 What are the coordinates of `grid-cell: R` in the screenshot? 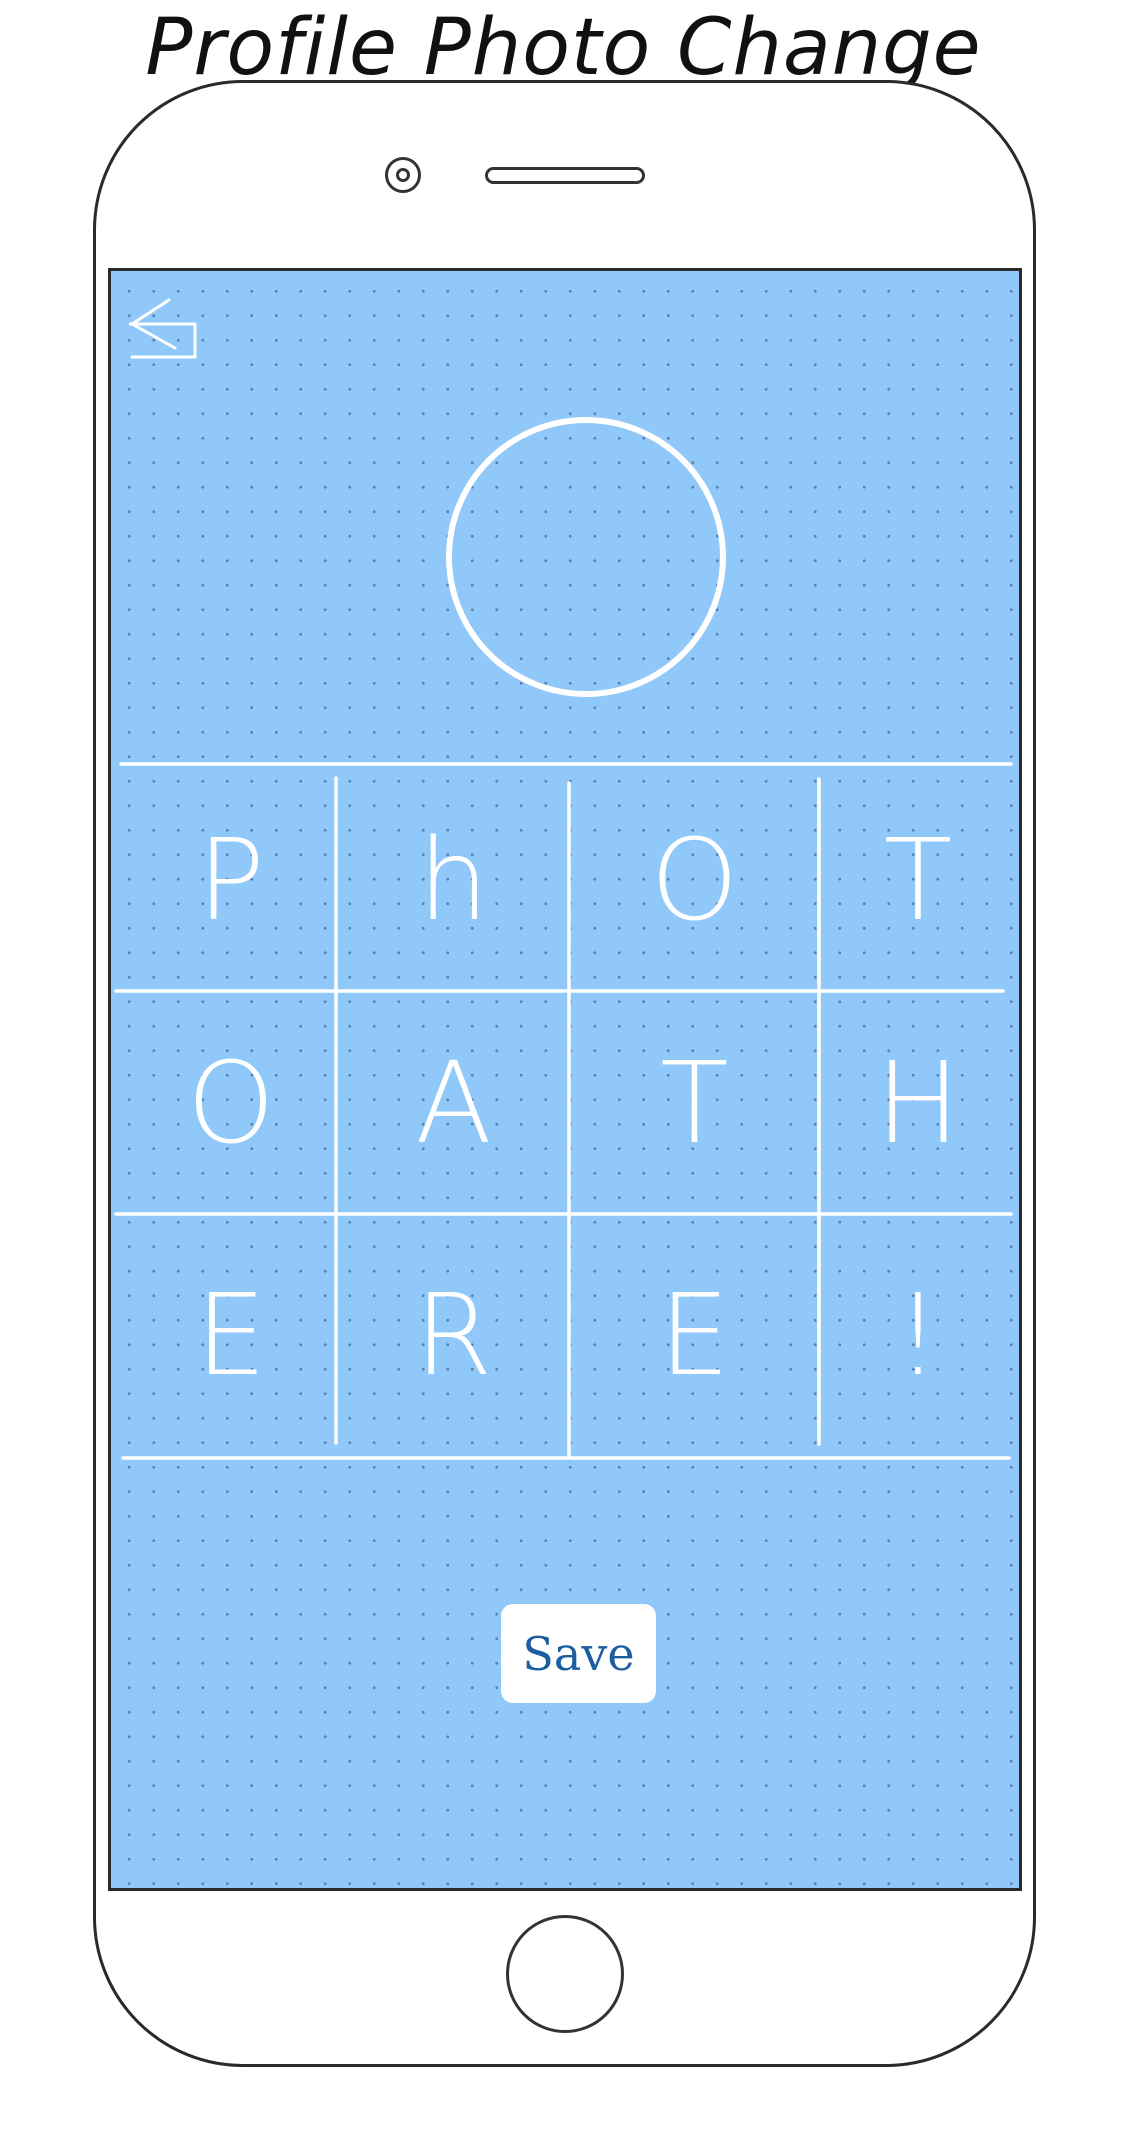 It's located at (453, 1335).